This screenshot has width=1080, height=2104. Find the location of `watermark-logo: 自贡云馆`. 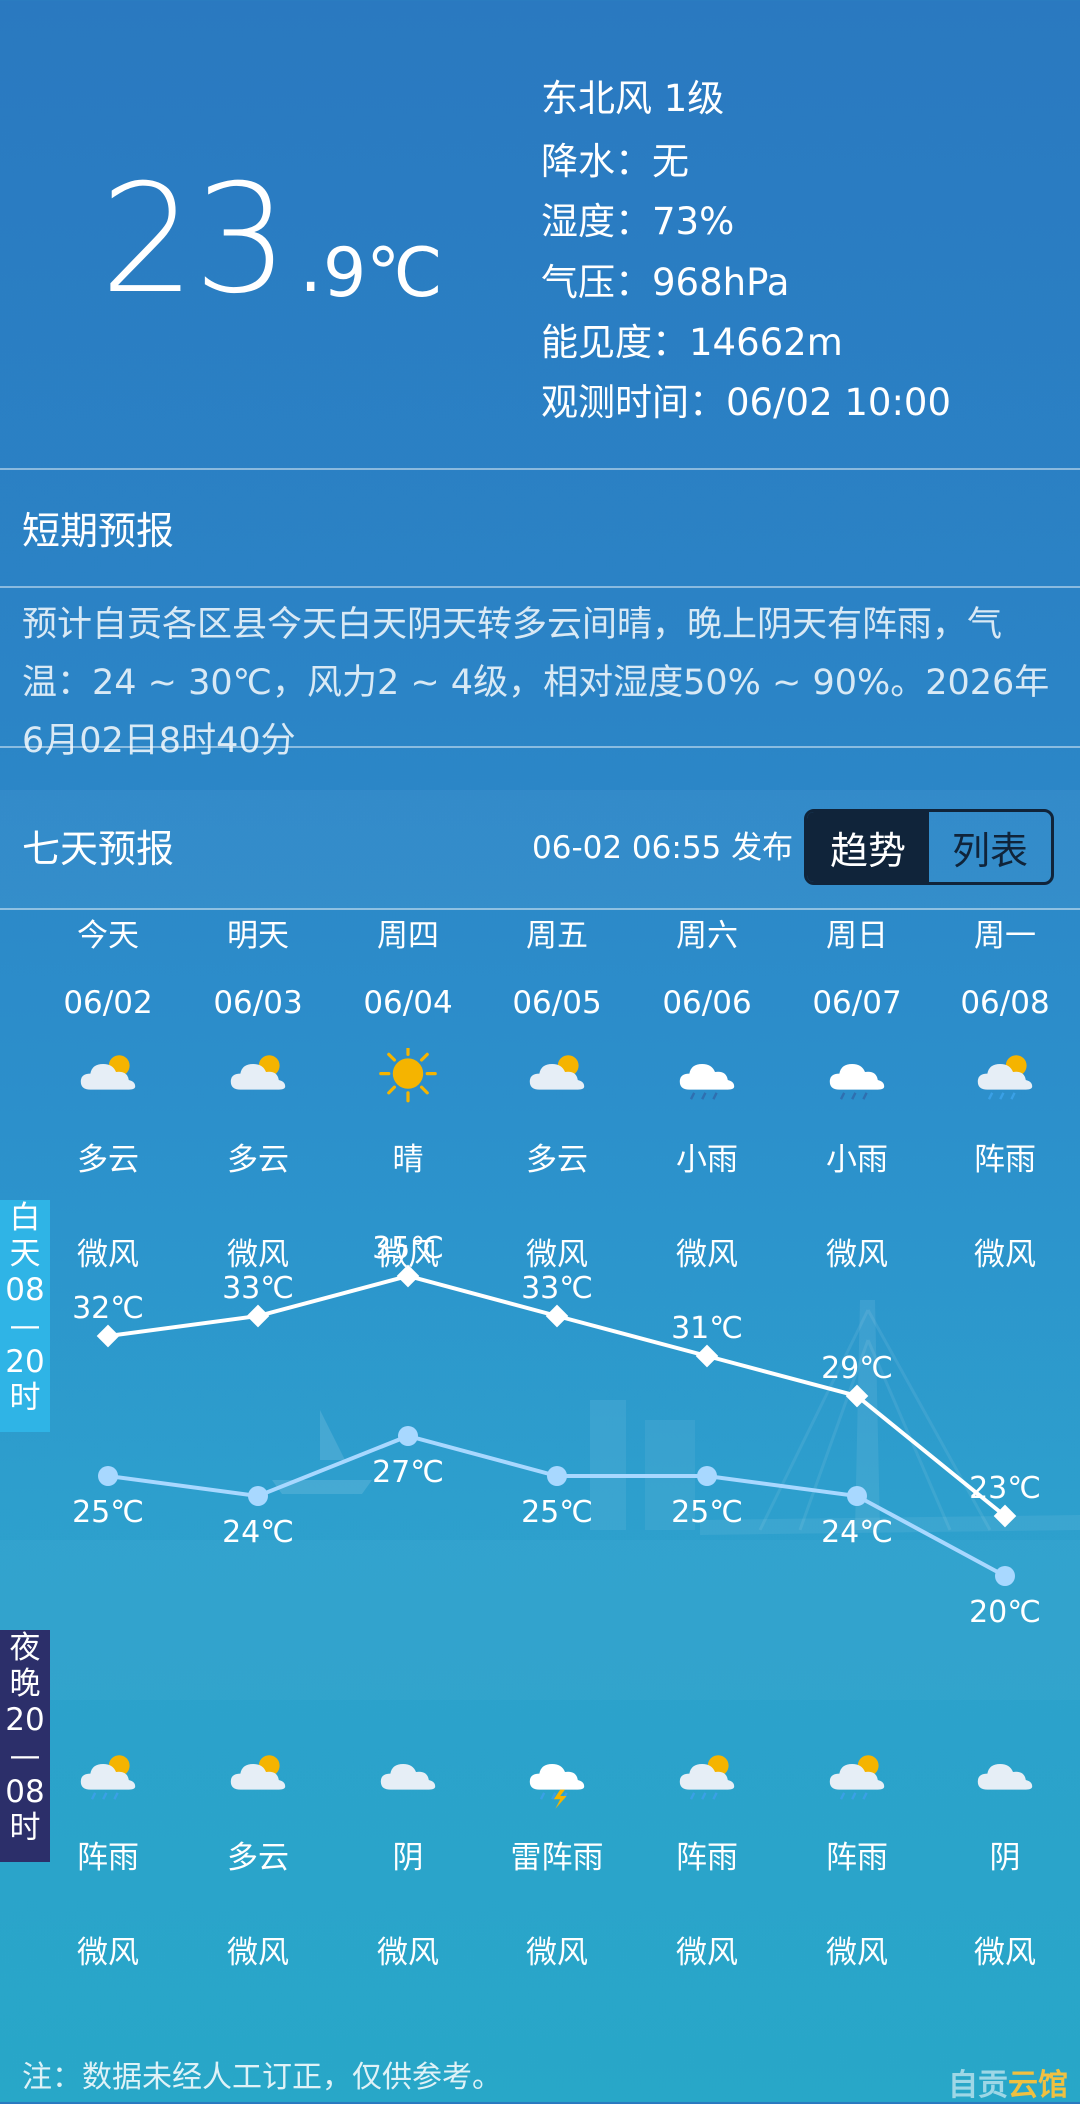

watermark-logo: 自贡云馆 is located at coordinates (1008, 2085).